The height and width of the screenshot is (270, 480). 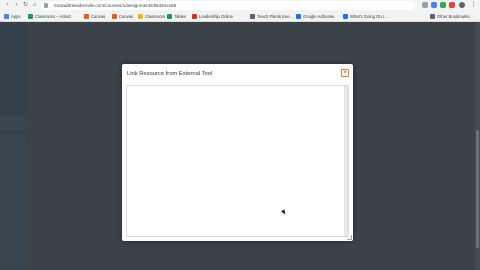 What do you see at coordinates (53, 16) in the screenshot?
I see `bookmark-label: Classroom – Activit` at bounding box center [53, 16].